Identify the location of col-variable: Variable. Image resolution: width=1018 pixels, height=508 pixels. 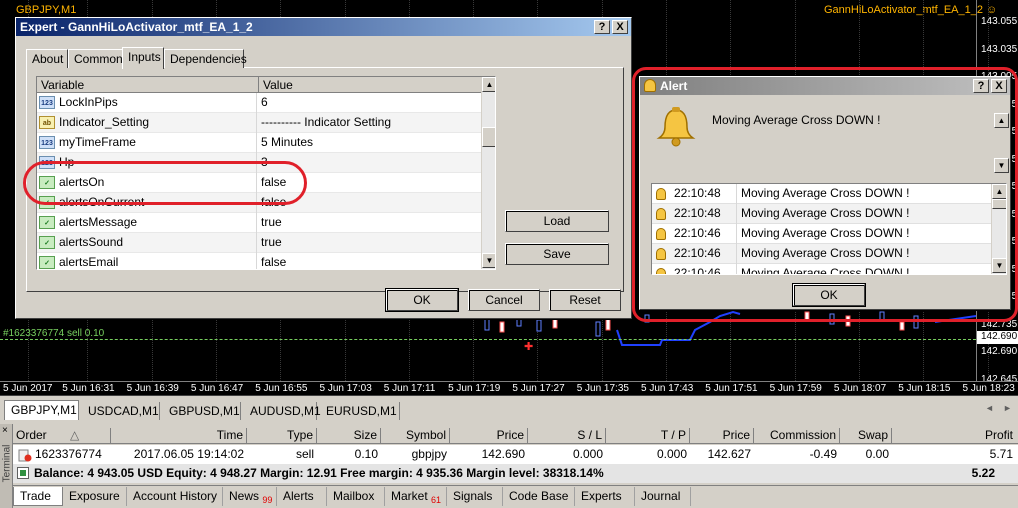
(148, 85).